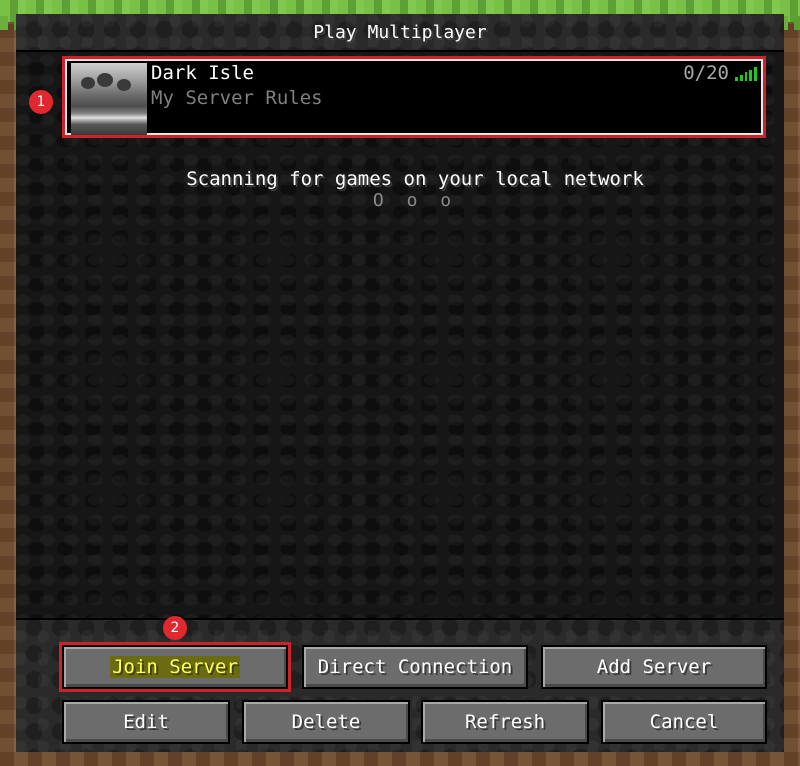 The height and width of the screenshot is (766, 800). Describe the element at coordinates (400, 32) in the screenshot. I see `screen-title: Play Multiplayer` at that location.